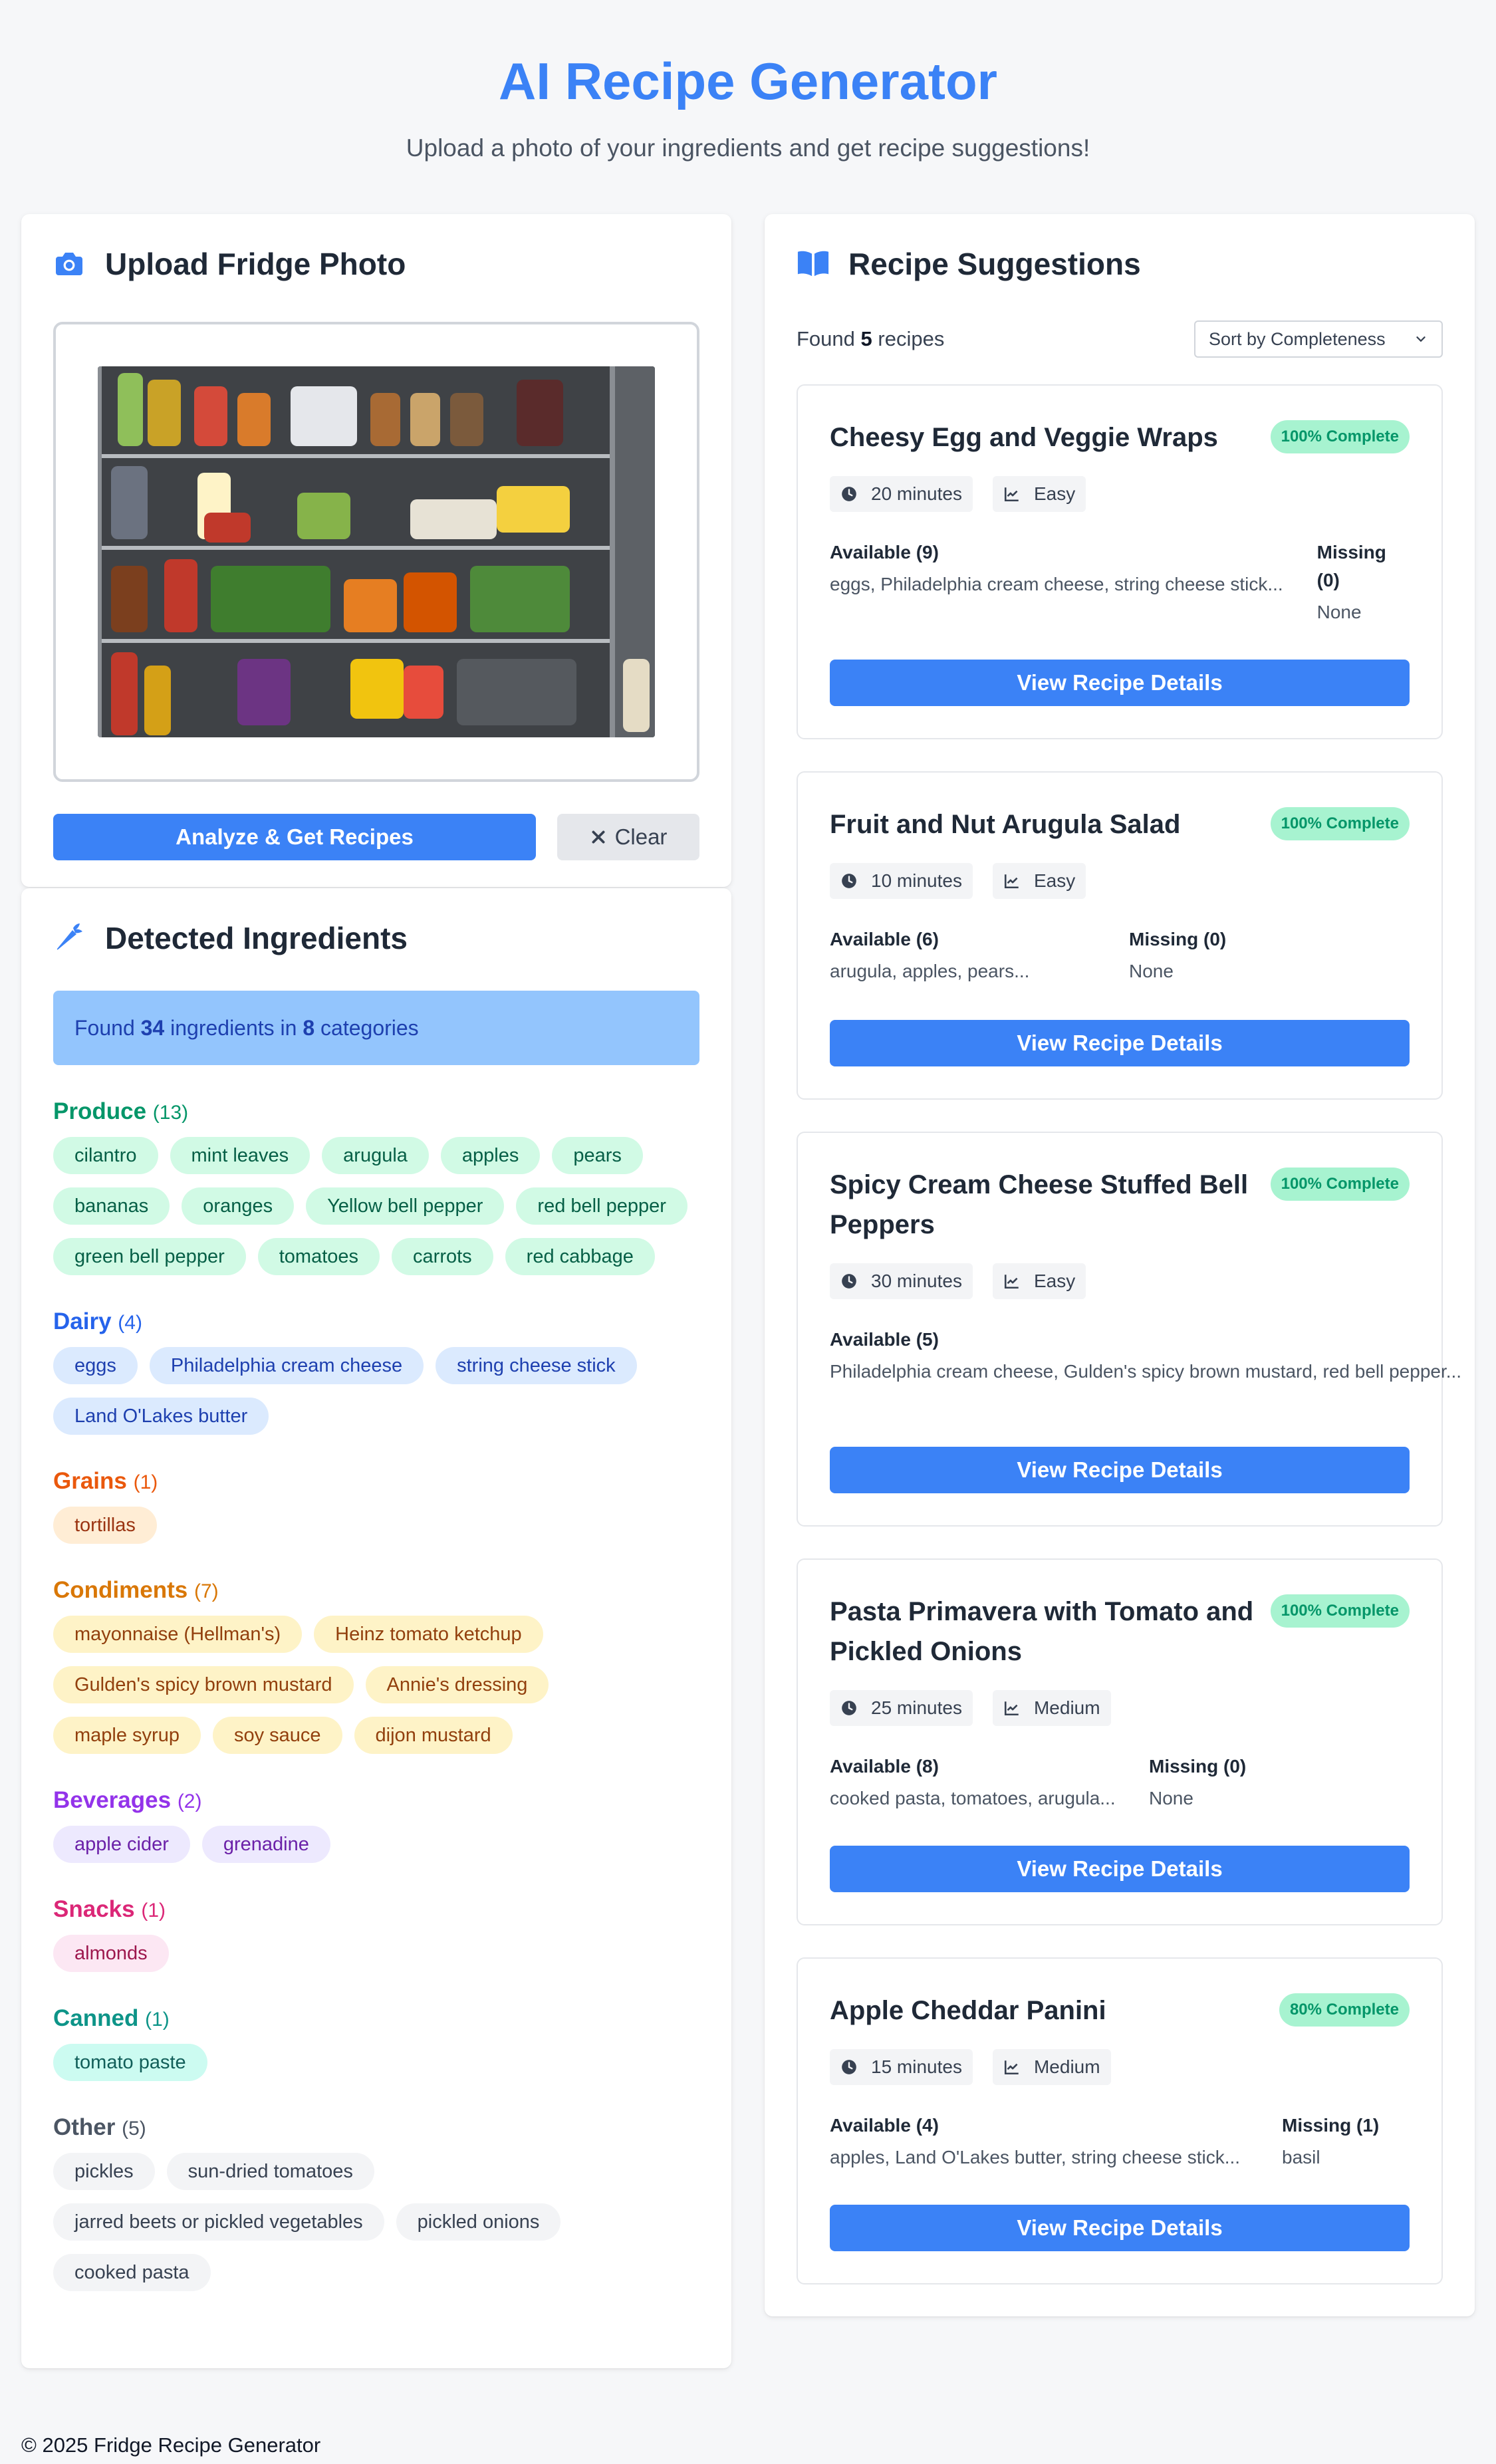  Describe the element at coordinates (376, 2062) in the screenshot. I see `ingredient-chip-list: tomato paste` at that location.